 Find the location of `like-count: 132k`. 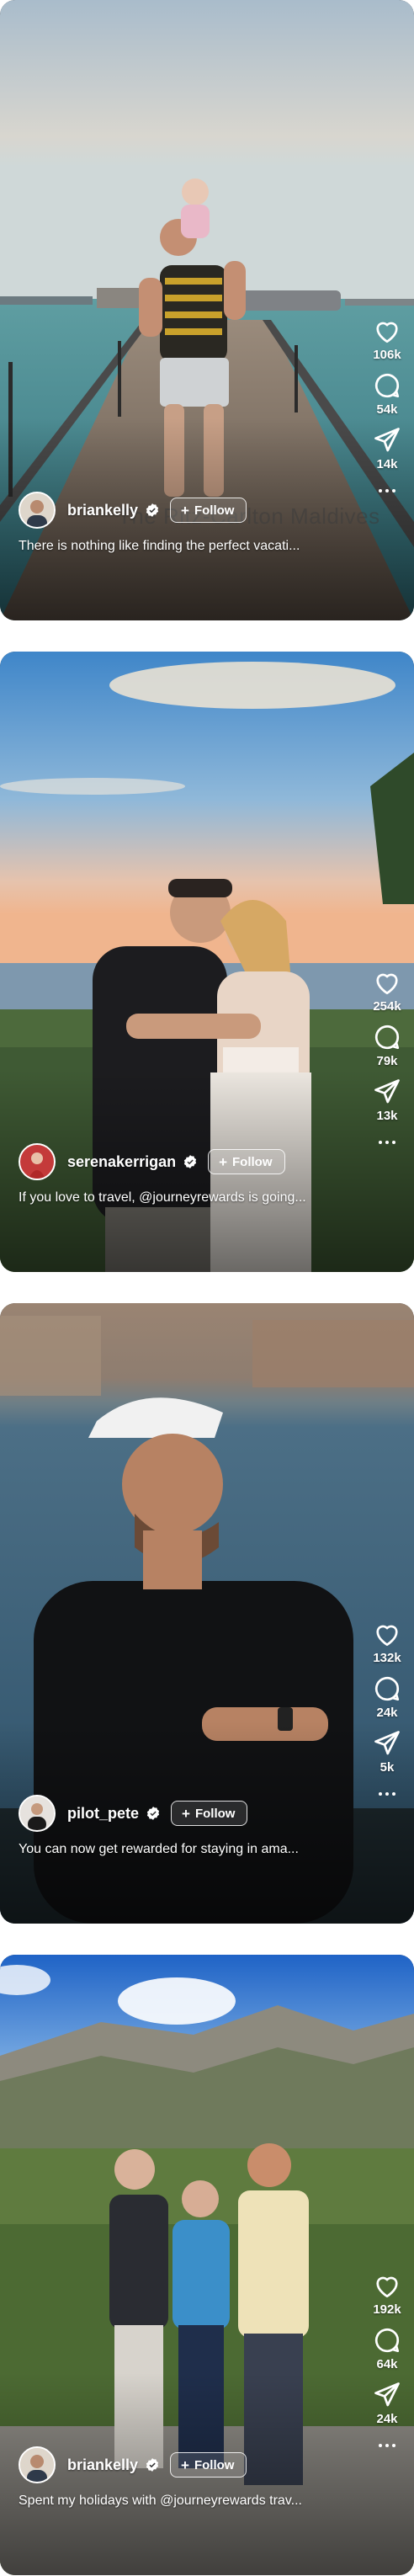

like-count: 132k is located at coordinates (387, 1658).